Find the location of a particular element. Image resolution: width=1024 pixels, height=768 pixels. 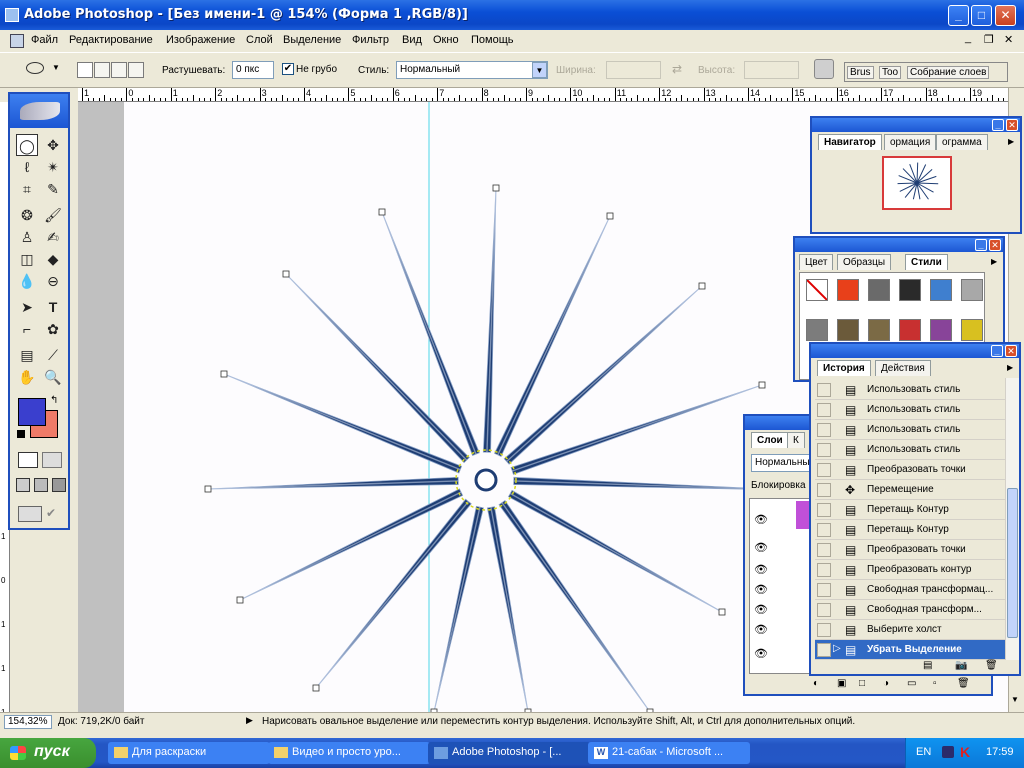

menu-file: Файл is located at coordinates (44, 40).